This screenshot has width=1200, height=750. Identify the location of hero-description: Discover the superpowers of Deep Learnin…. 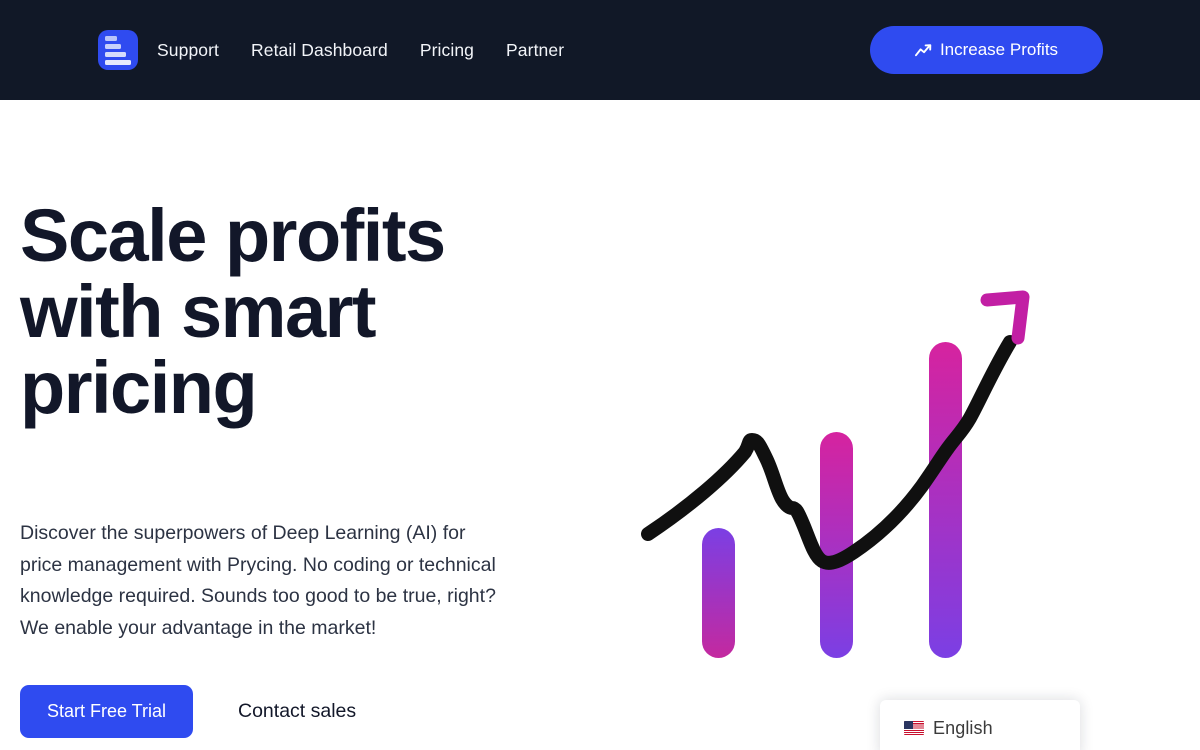
(258, 580).